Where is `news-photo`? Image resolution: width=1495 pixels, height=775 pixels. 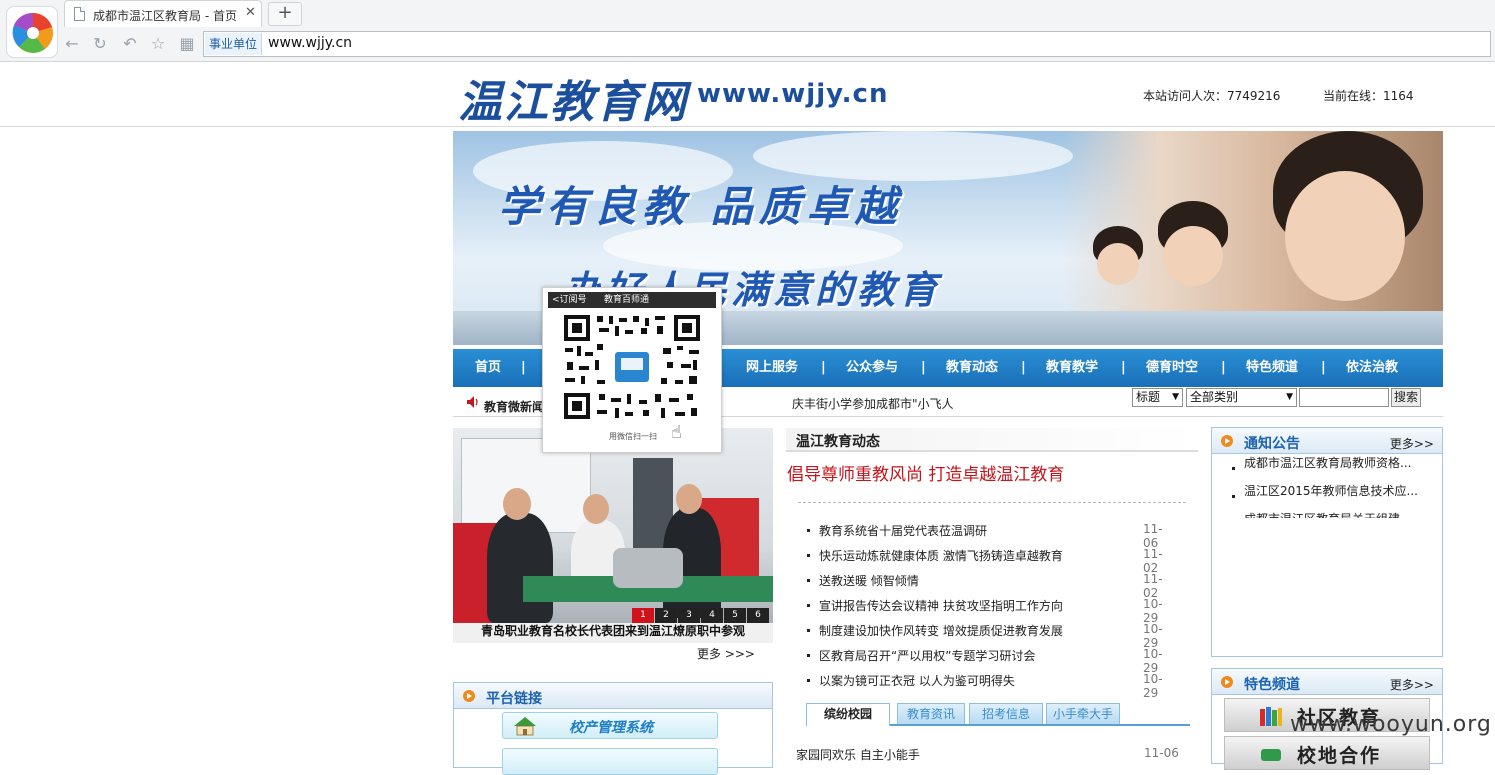
news-photo is located at coordinates (613, 525).